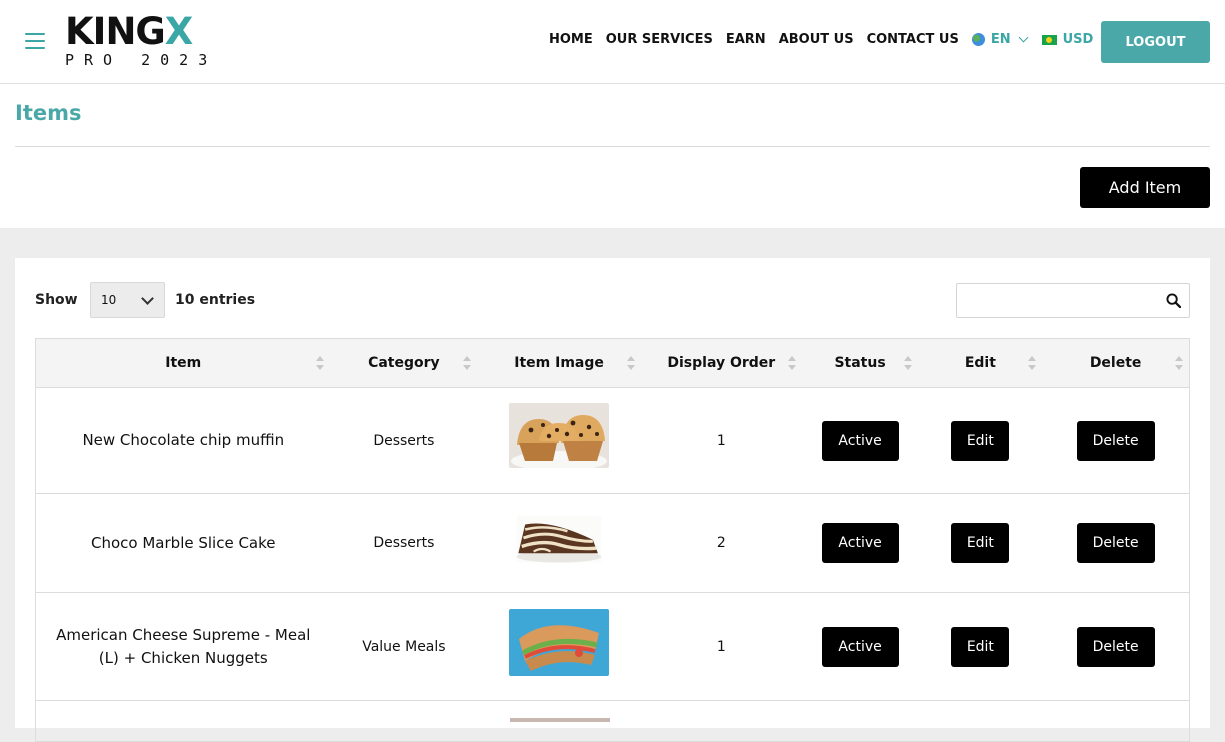 The height and width of the screenshot is (742, 1225). Describe the element at coordinates (183, 542) in the screenshot. I see `item-name: Choco Marble Slice Cake` at that location.